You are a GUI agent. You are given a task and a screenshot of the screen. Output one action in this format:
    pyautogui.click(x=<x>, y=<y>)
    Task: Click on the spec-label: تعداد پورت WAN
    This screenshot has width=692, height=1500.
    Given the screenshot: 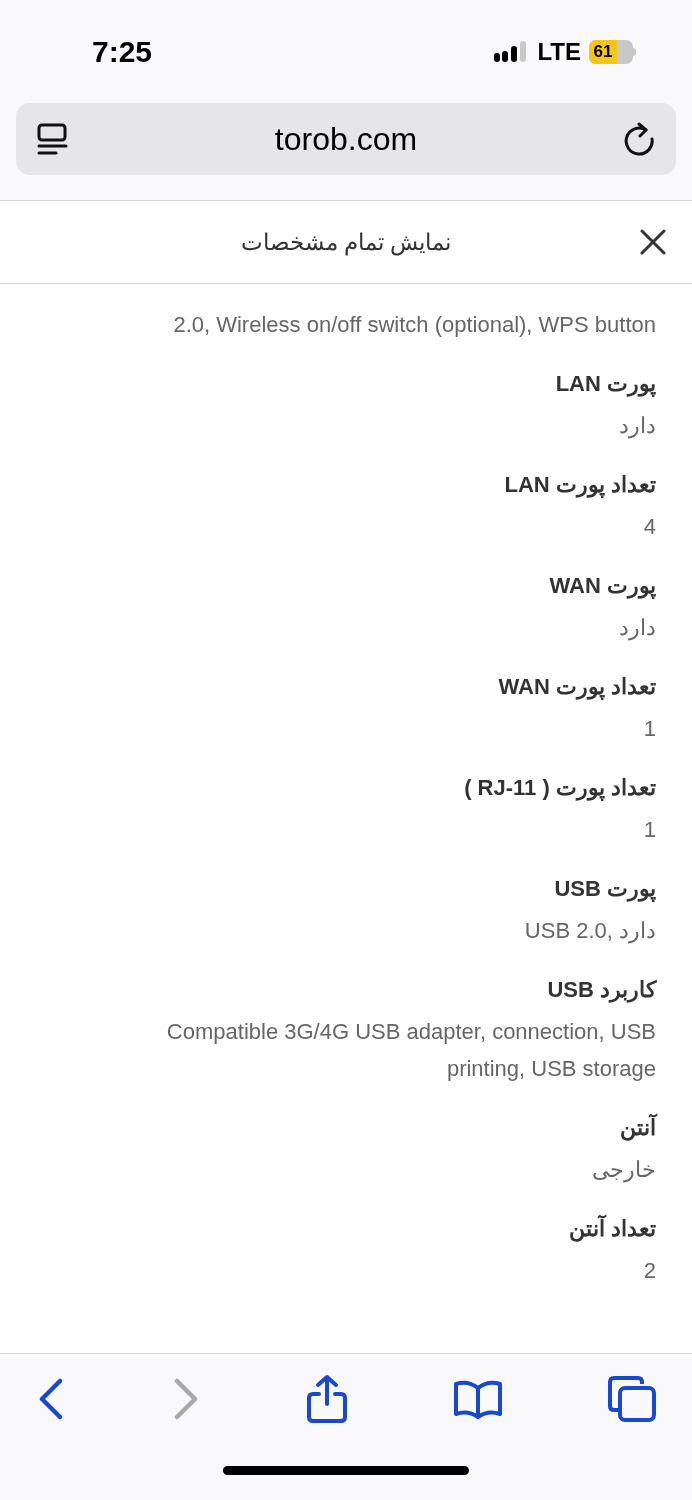 What is the action you would take?
    pyautogui.click(x=576, y=687)
    